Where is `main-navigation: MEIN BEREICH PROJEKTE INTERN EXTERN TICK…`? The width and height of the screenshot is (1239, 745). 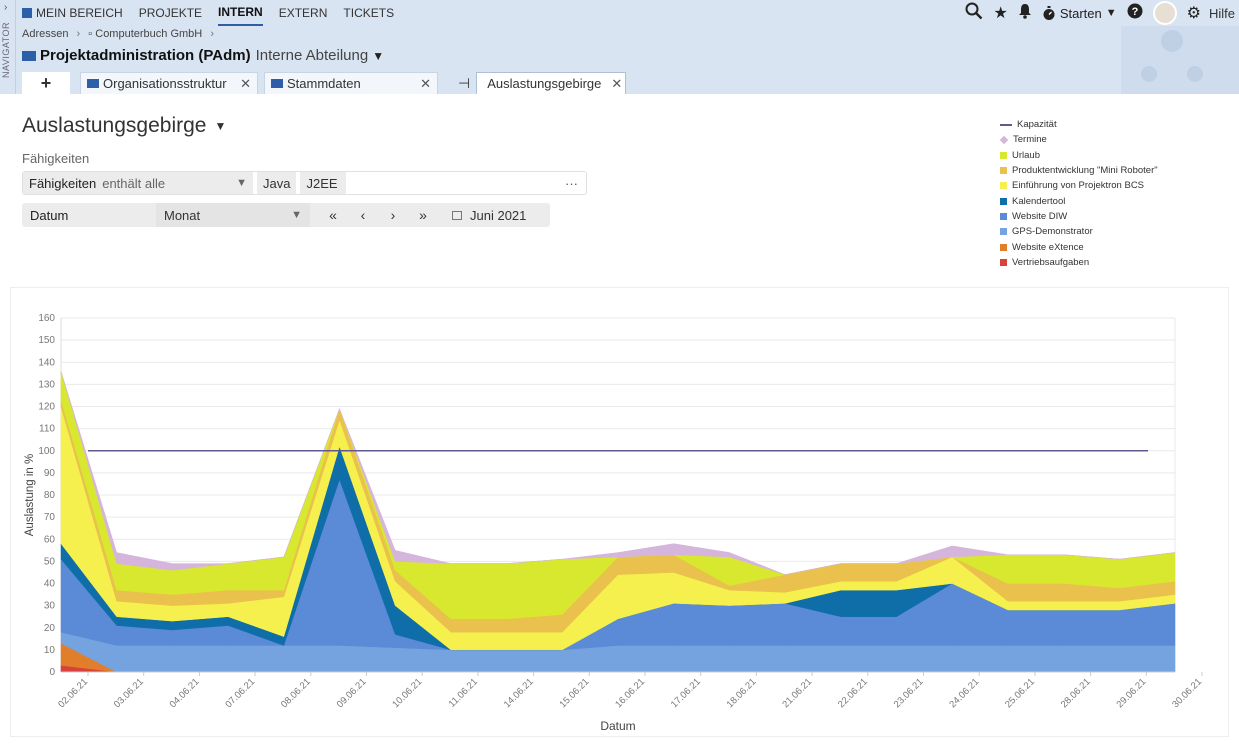 main-navigation: MEIN BEREICH PROJEKTE INTERN EXTERN TICK… is located at coordinates (216, 13).